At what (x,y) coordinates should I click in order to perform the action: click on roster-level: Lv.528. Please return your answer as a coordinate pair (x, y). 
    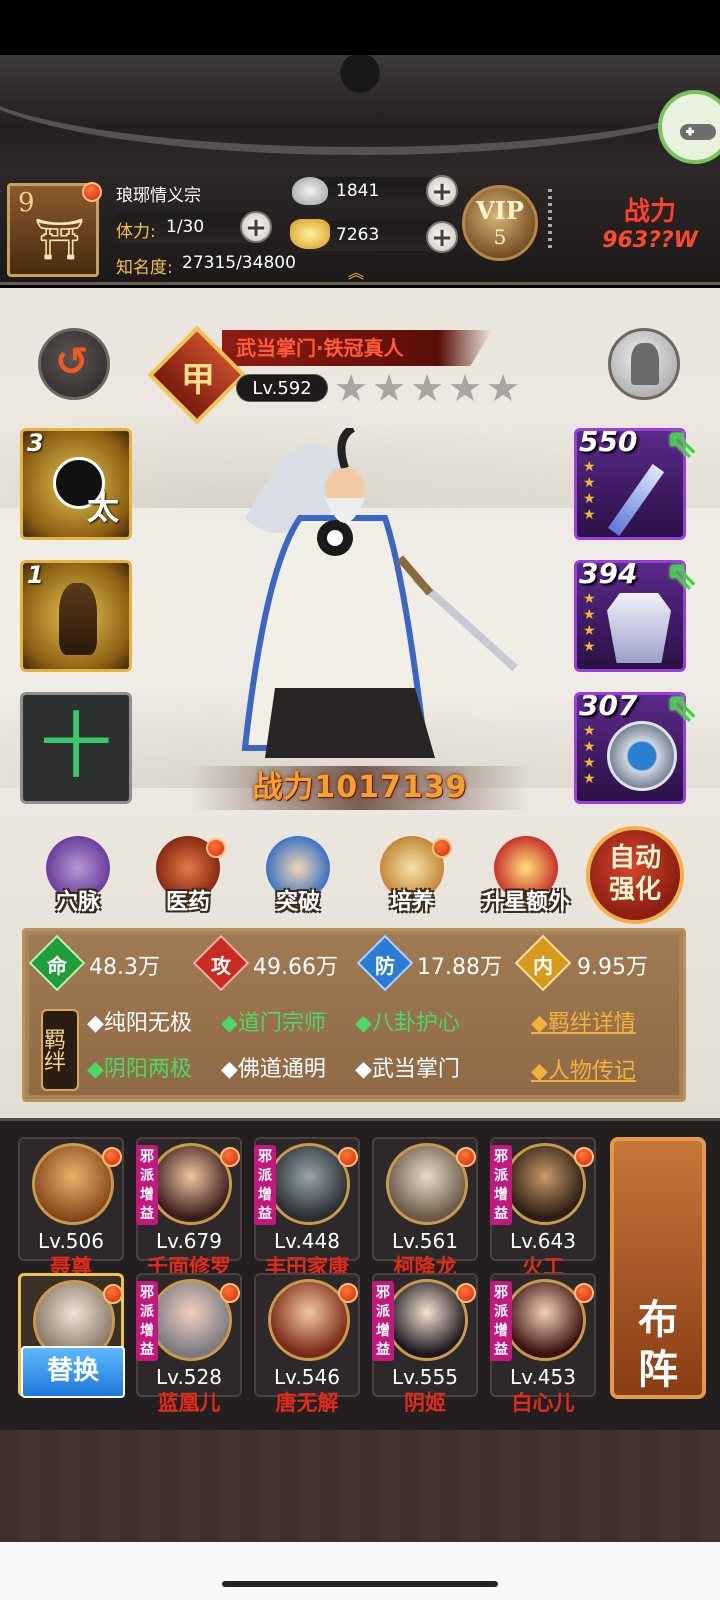
    Looking at the image, I should click on (189, 1377).